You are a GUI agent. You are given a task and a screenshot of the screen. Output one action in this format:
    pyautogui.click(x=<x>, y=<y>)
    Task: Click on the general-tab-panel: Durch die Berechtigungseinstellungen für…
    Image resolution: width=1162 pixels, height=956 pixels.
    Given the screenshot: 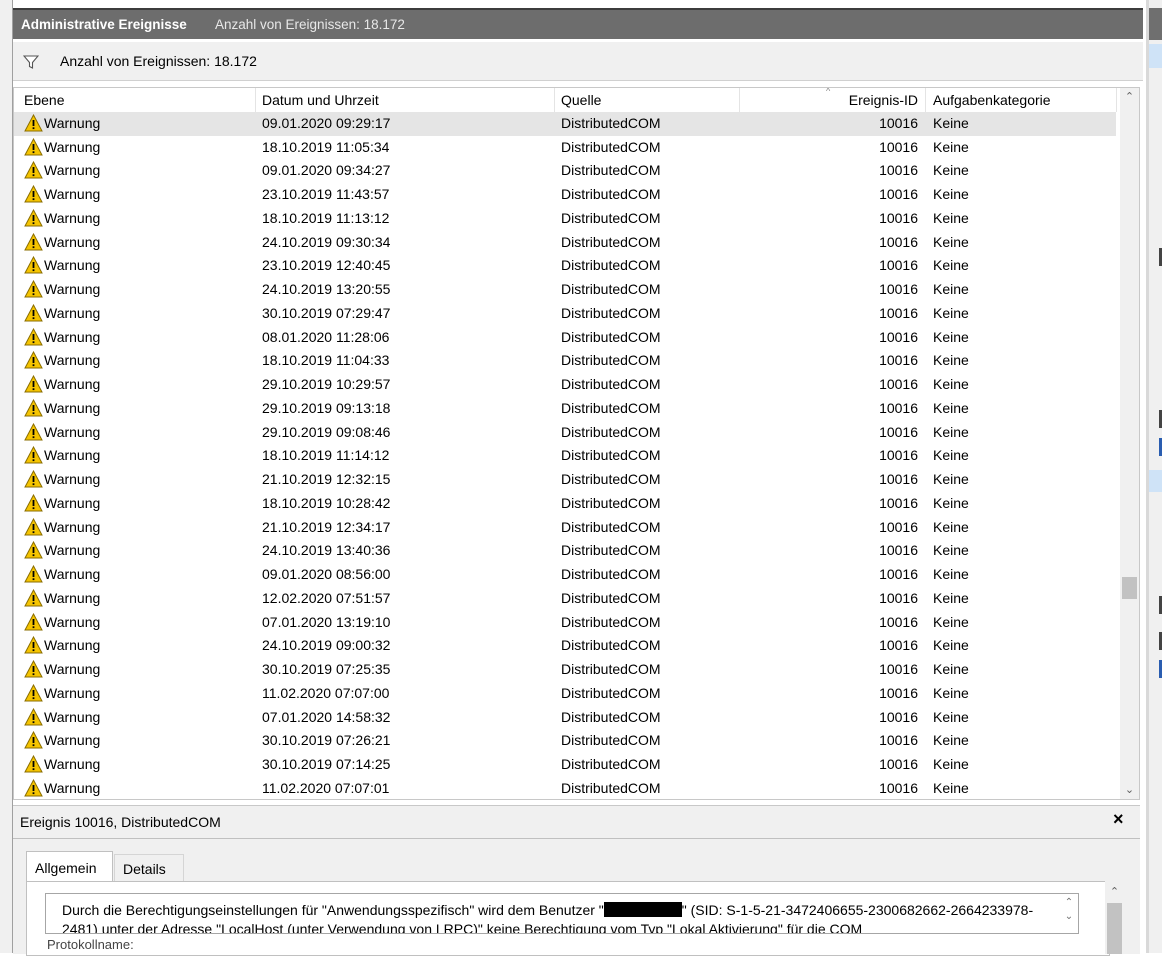 What is the action you would take?
    pyautogui.click(x=568, y=918)
    